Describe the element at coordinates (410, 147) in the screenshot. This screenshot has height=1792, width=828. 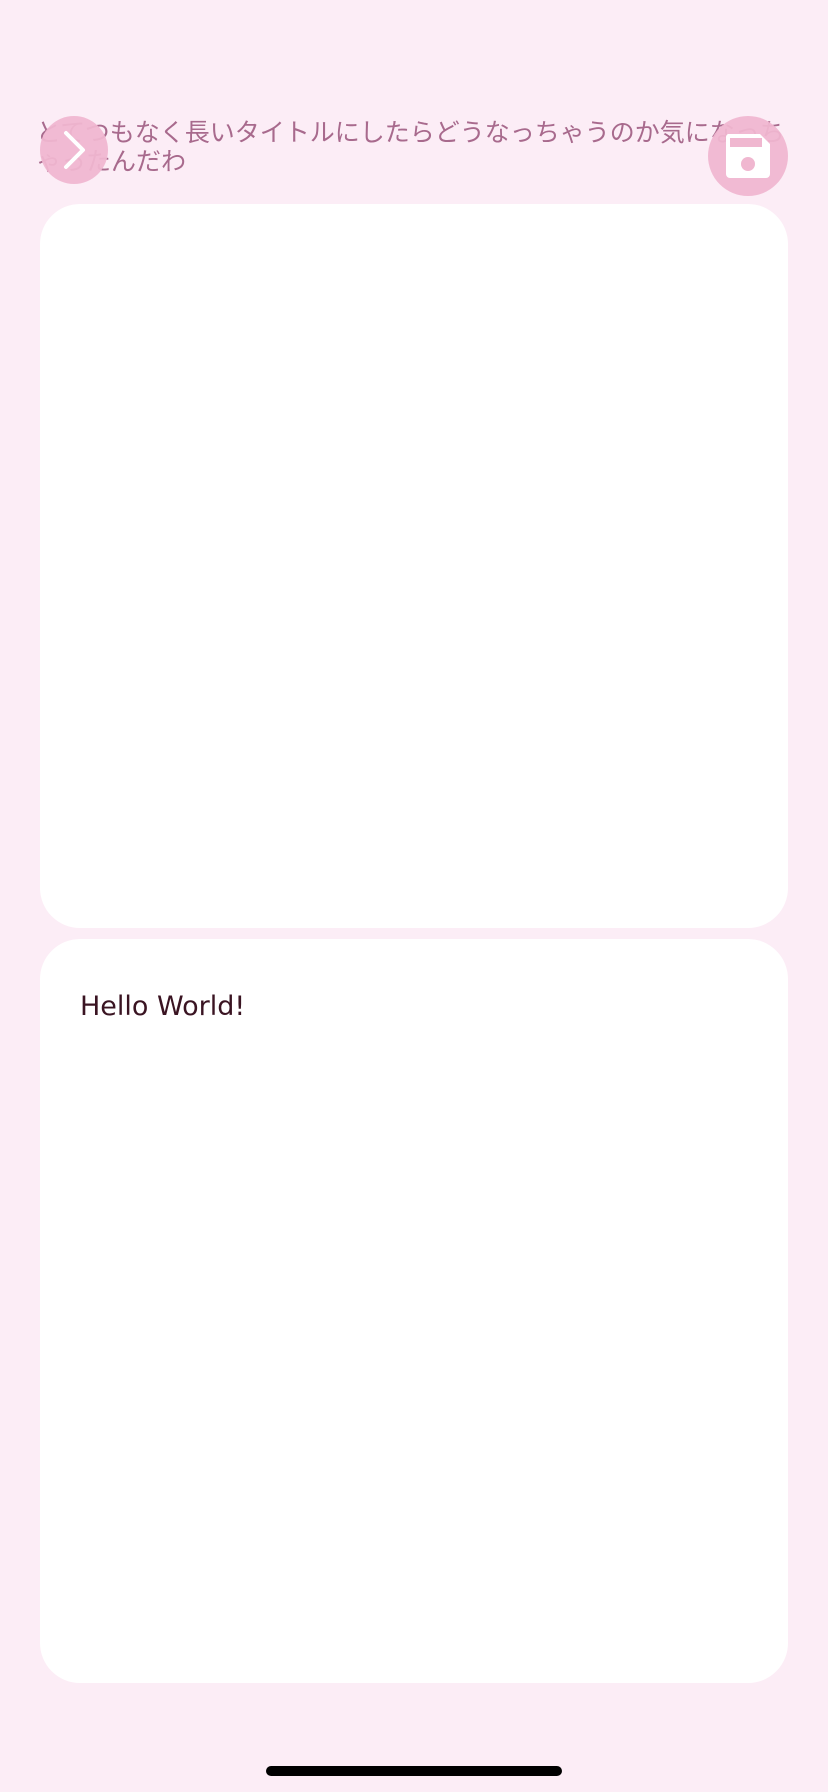
I see `page-title: とてつもなく長いタイトルにしたらどうなっちゃうのか気になっちゃったんだわ` at that location.